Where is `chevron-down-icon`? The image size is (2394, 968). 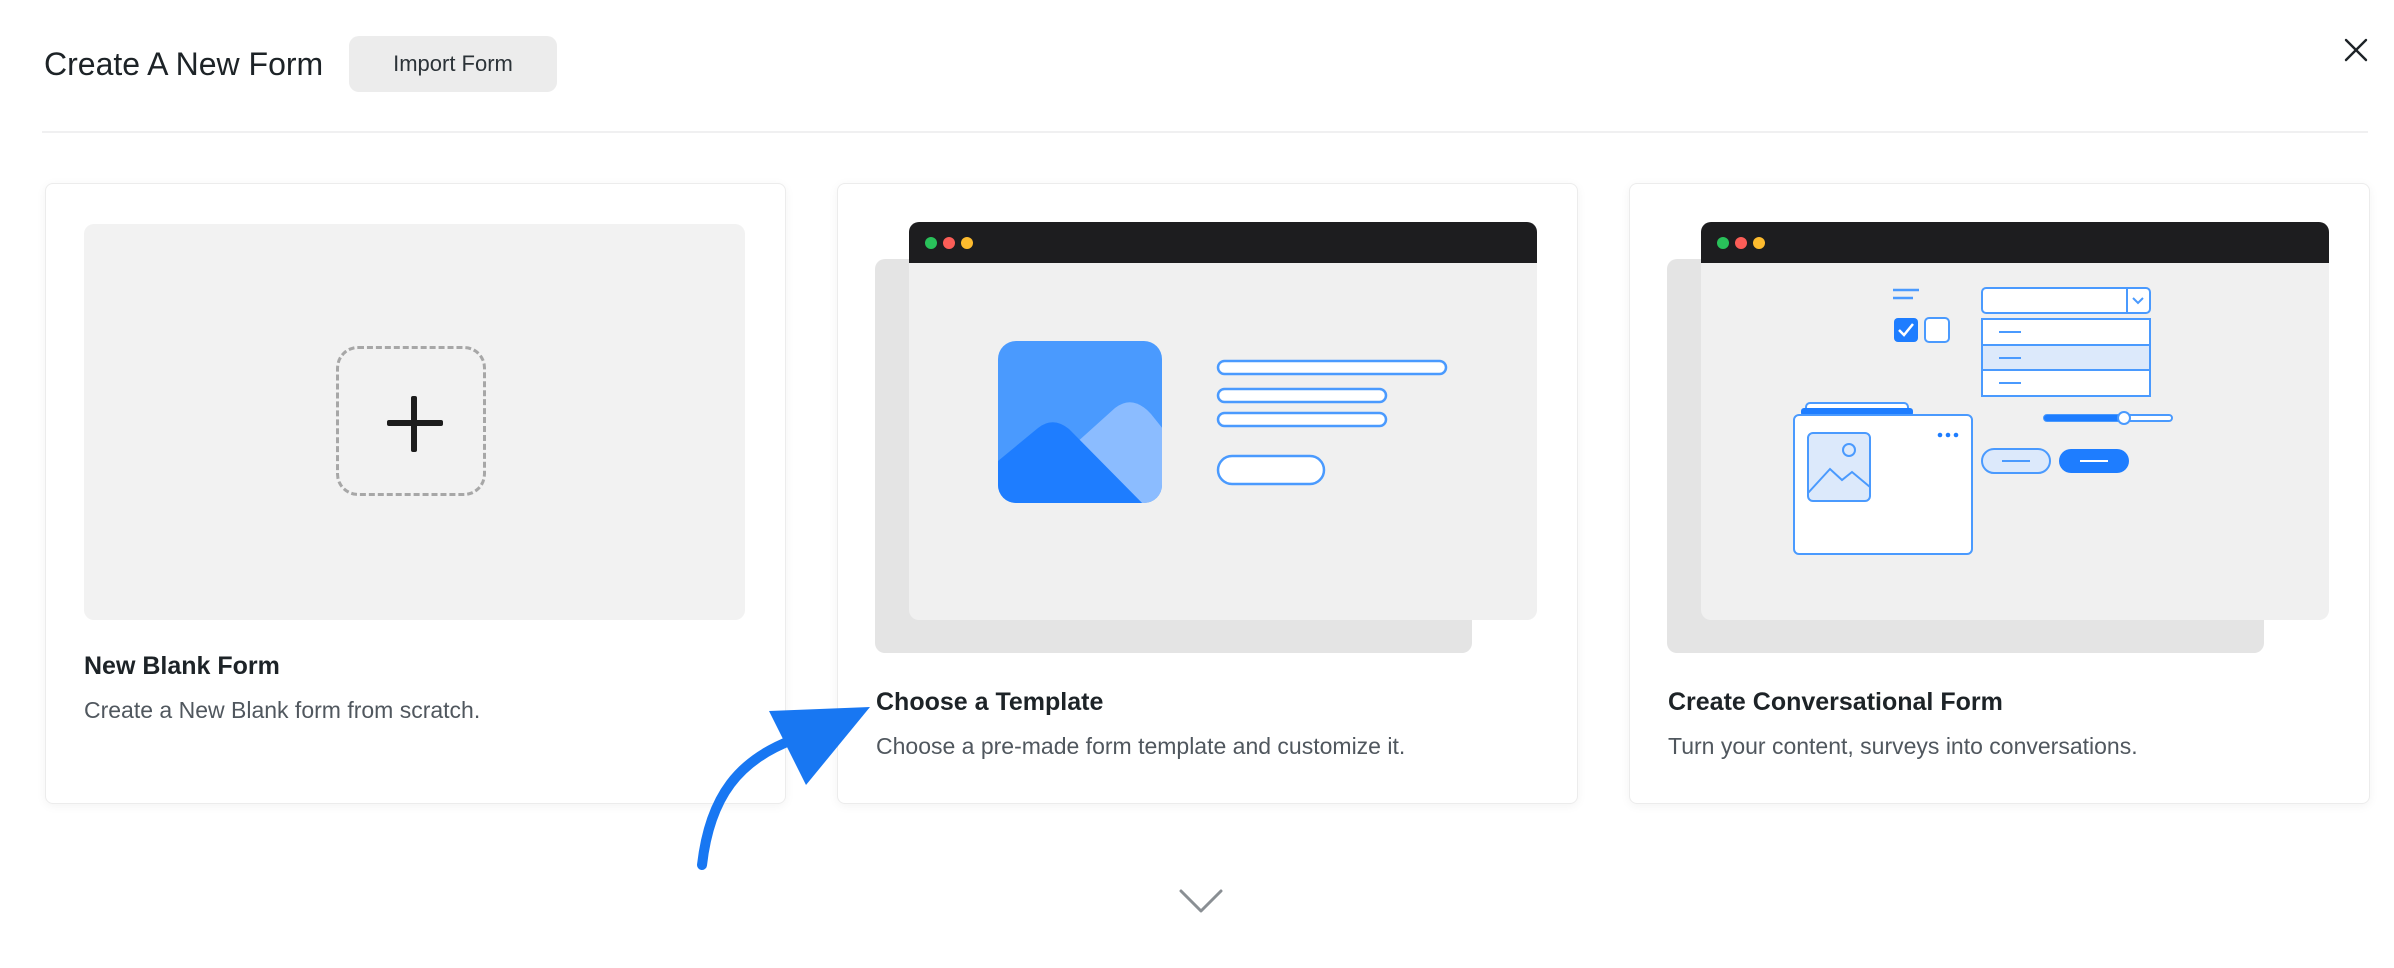 chevron-down-icon is located at coordinates (1201, 901).